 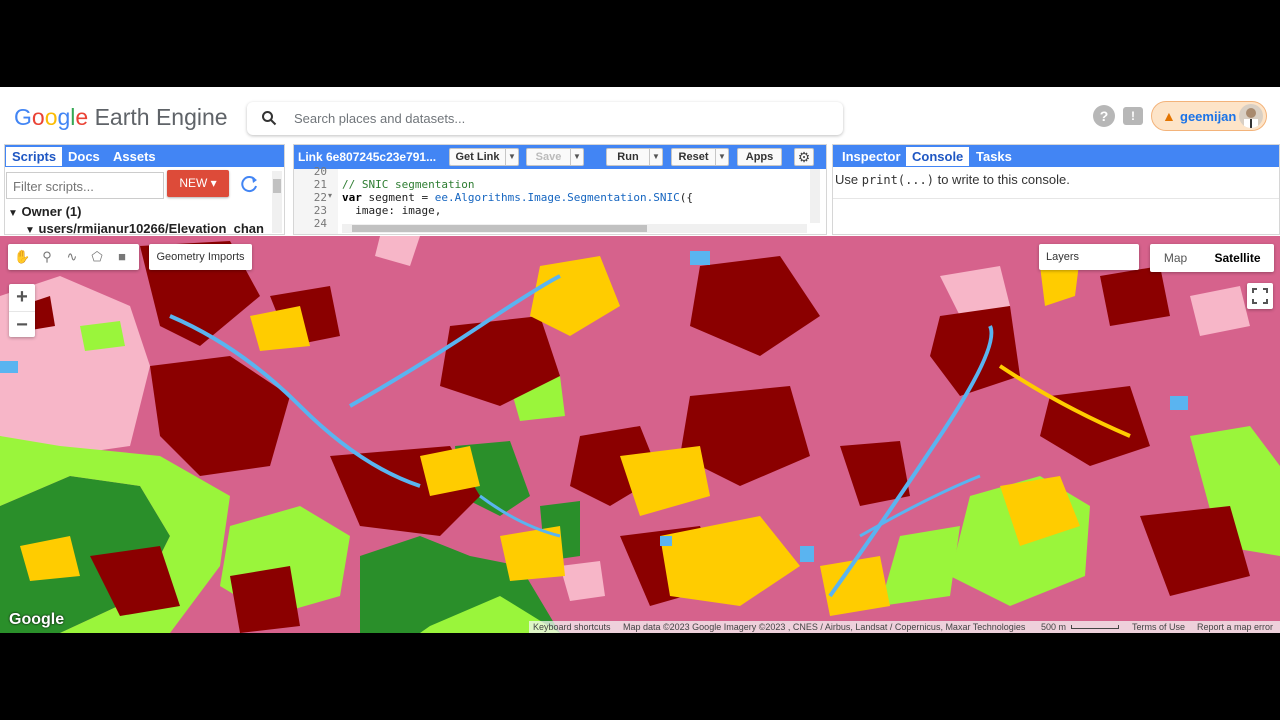 I want to click on code-line: // SNIC segmentation, so click(x=408, y=184).